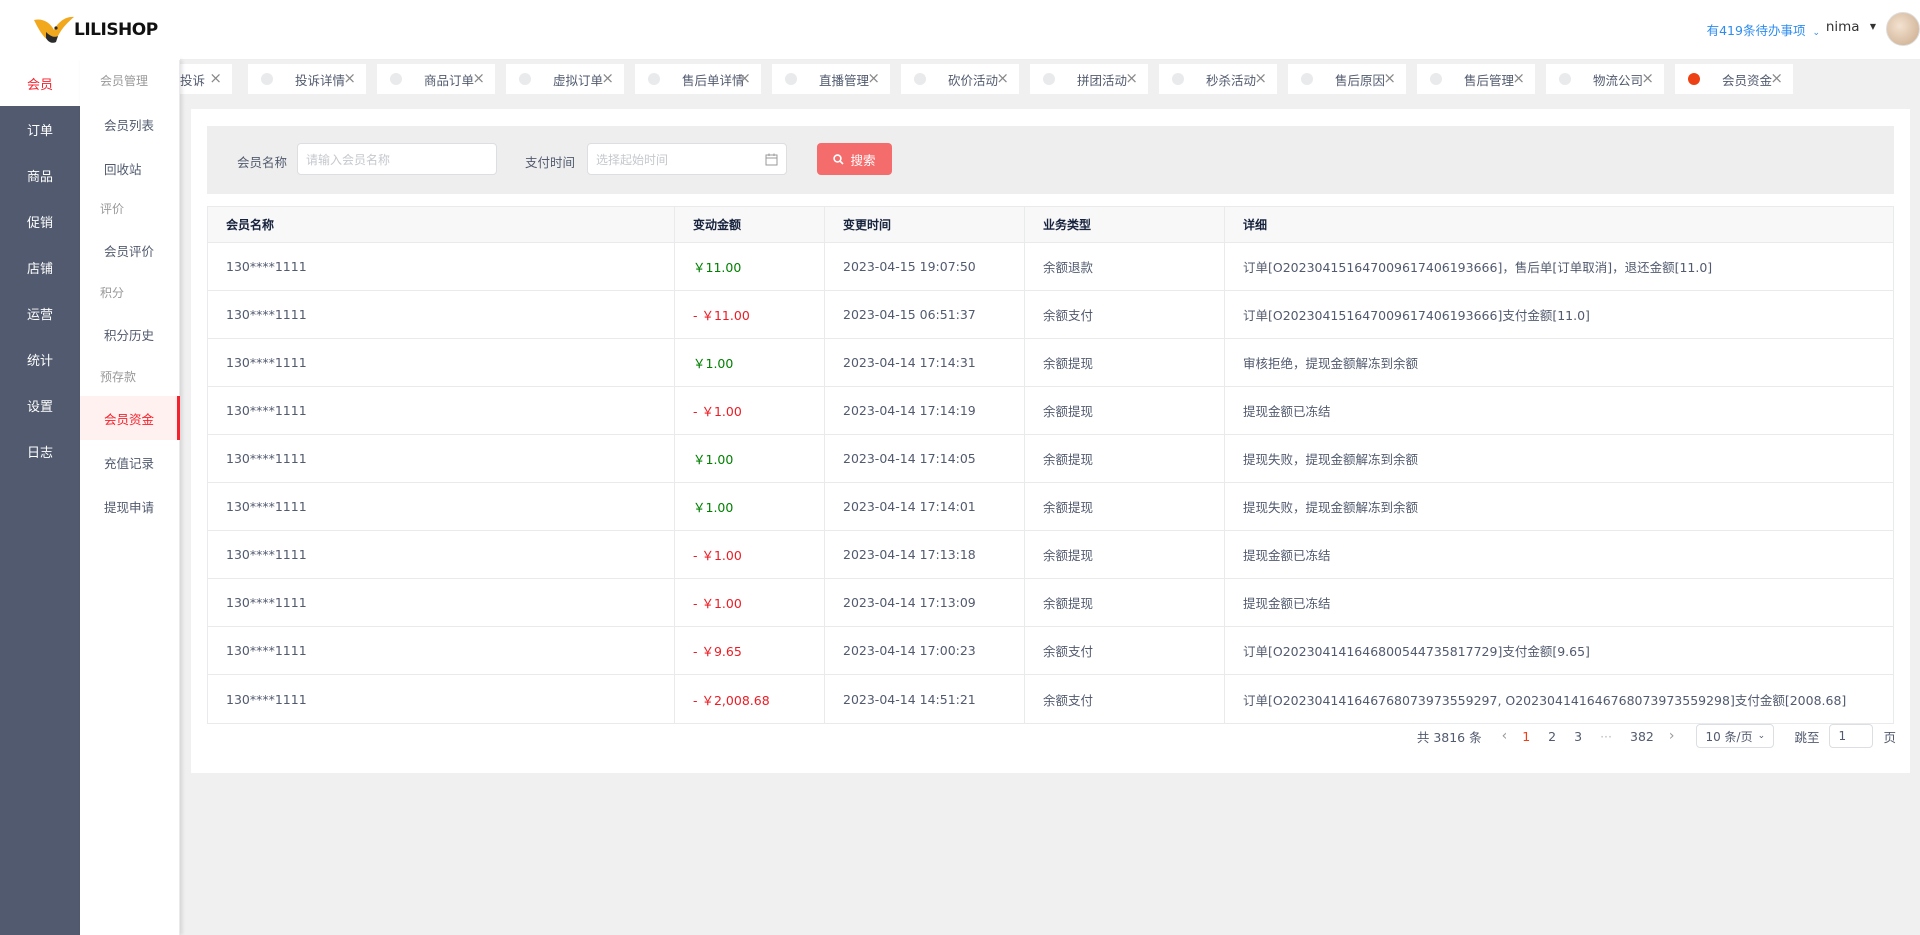 The height and width of the screenshot is (935, 1920). What do you see at coordinates (1050, 225) in the screenshot?
I see `table-header: 会员名称 变动金额 变更时间 业务类型 详细` at bounding box center [1050, 225].